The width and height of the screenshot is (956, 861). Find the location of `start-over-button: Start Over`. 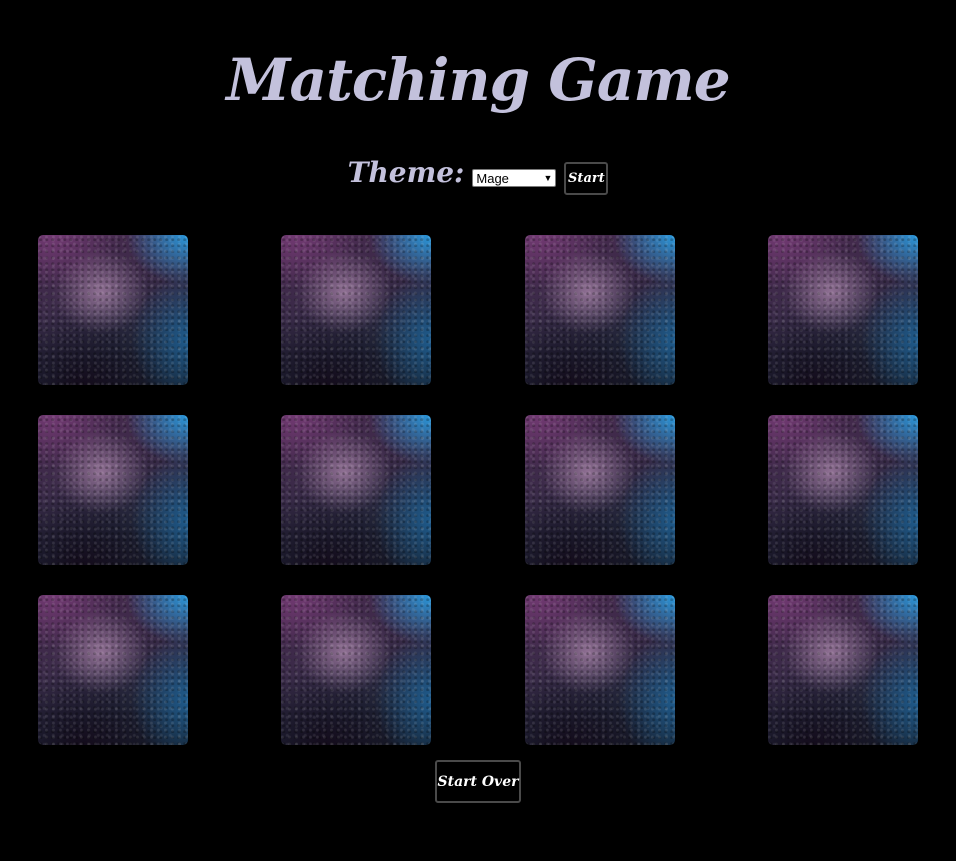

start-over-button: Start Over is located at coordinates (478, 781).